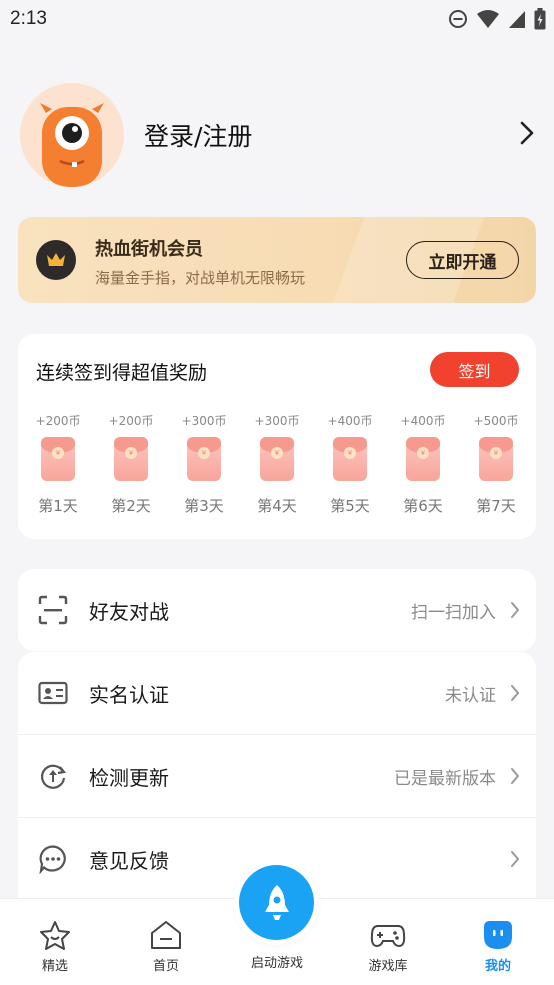 The height and width of the screenshot is (985, 554). What do you see at coordinates (497, 966) in the screenshot?
I see `tab-label: 我的` at bounding box center [497, 966].